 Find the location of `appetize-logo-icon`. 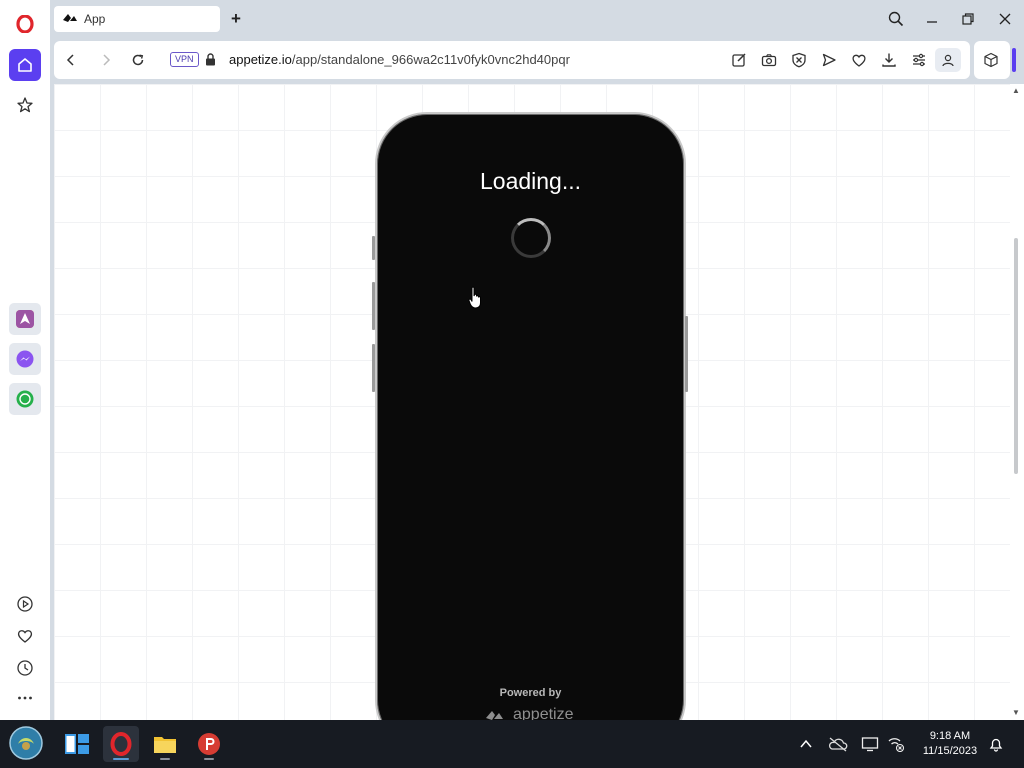

appetize-logo-icon is located at coordinates (494, 715).